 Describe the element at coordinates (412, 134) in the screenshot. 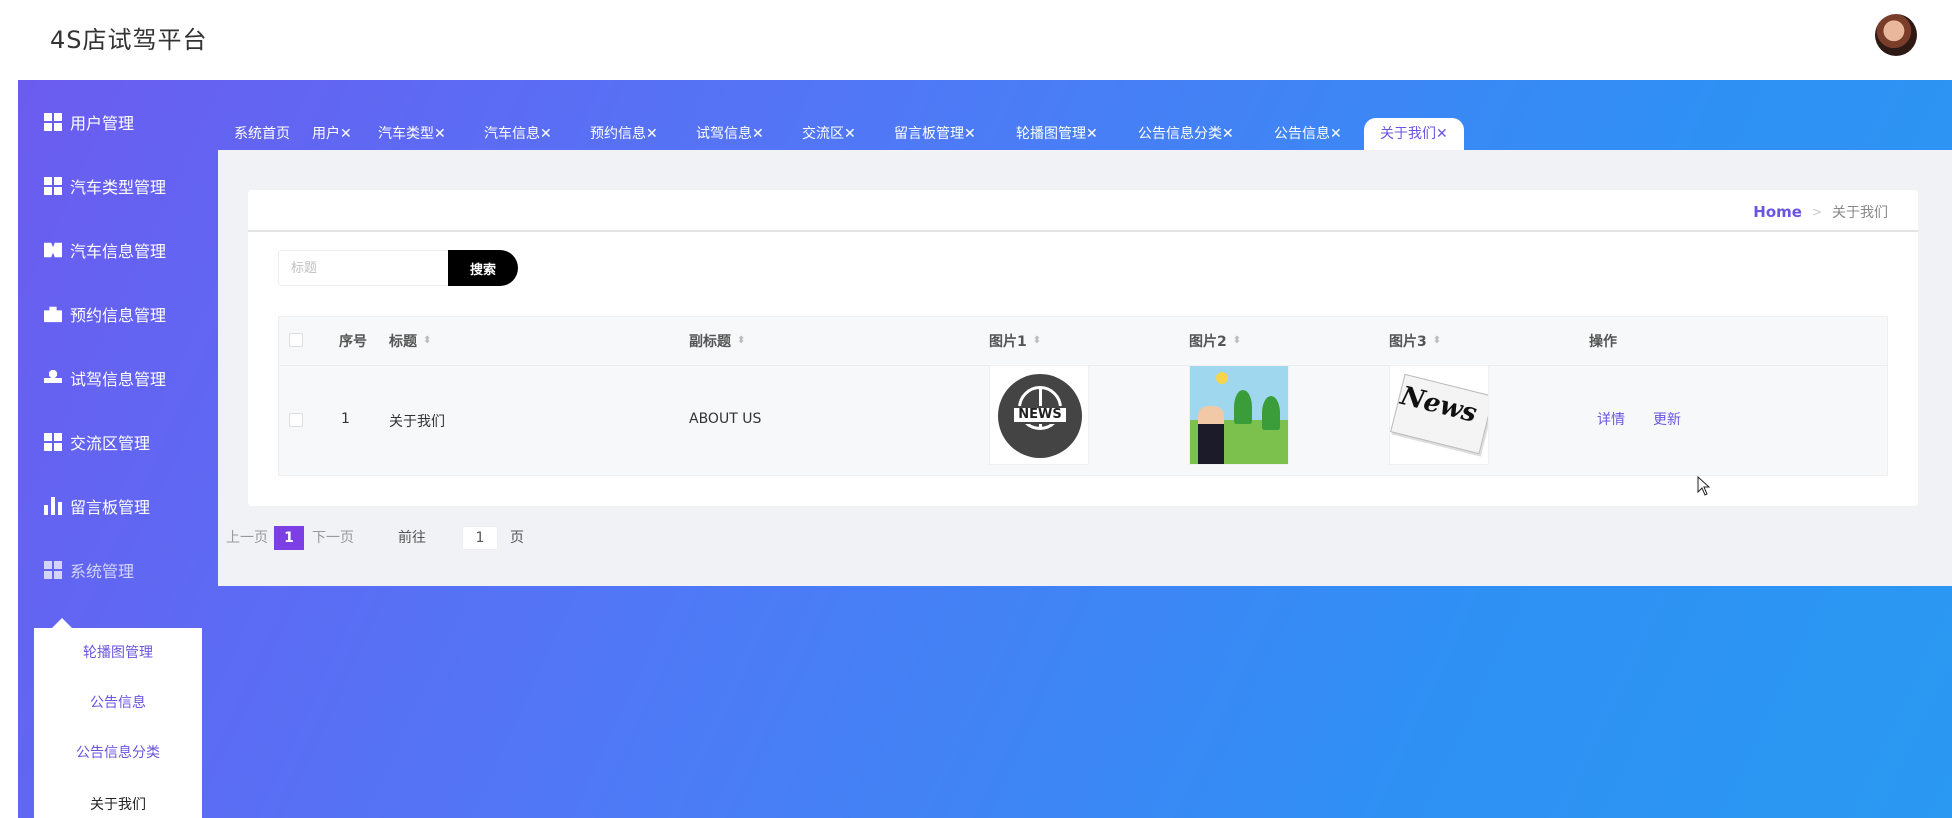

I see `tab-car-types: 汽车类型✕` at that location.